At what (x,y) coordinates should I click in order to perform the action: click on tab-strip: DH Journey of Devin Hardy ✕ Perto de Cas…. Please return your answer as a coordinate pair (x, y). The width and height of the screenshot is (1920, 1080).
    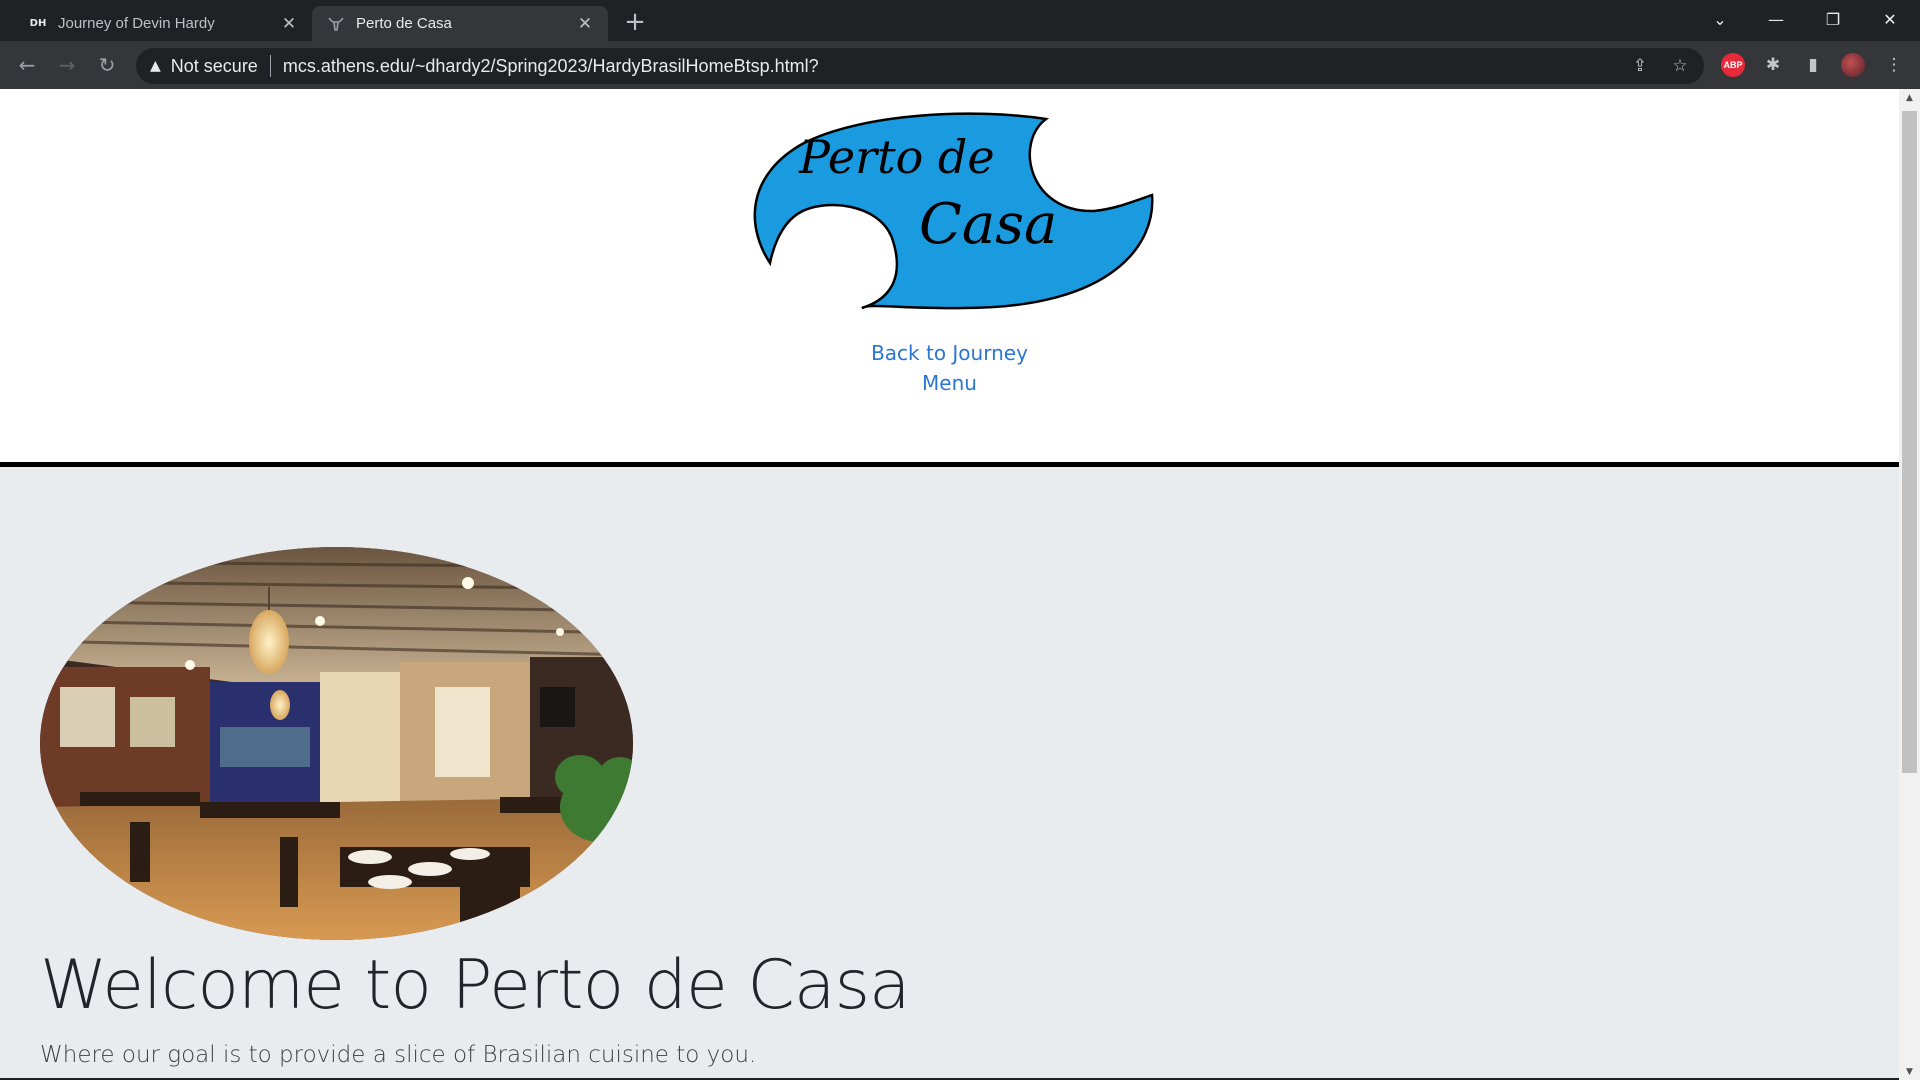
    Looking at the image, I should click on (960, 20).